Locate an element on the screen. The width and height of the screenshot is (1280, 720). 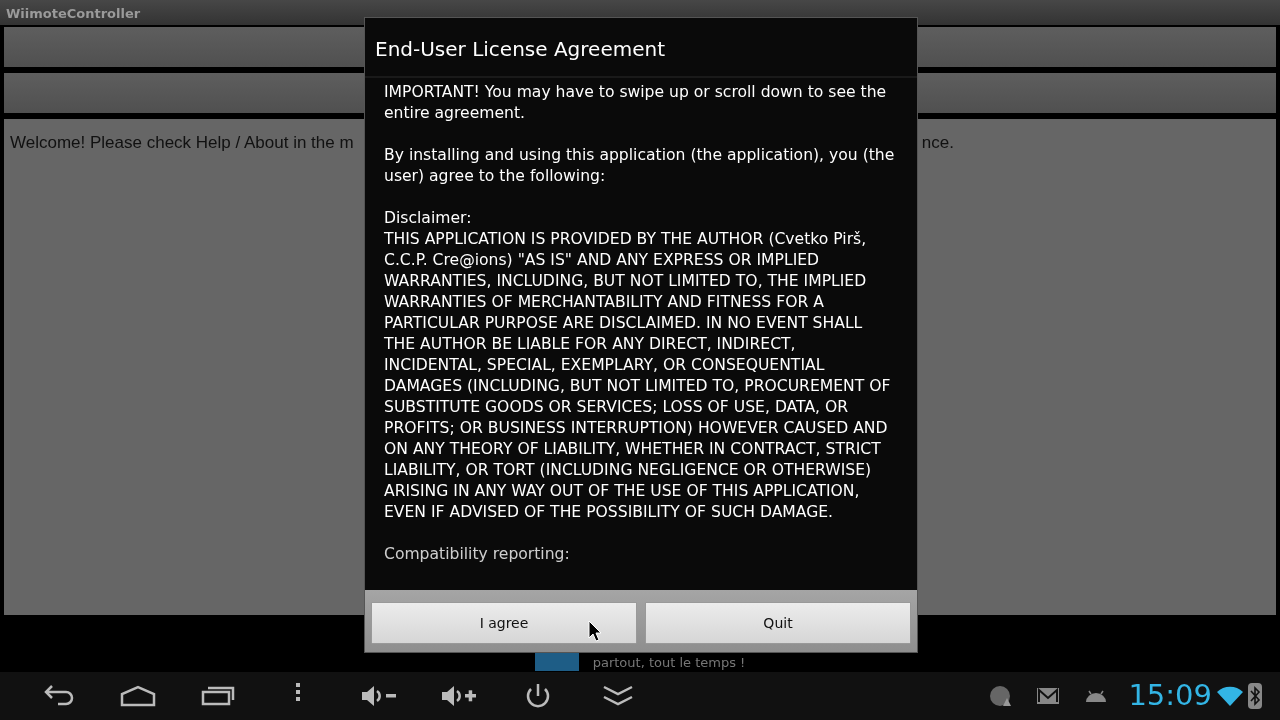
clock-time: 15:09 is located at coordinates (1170, 696).